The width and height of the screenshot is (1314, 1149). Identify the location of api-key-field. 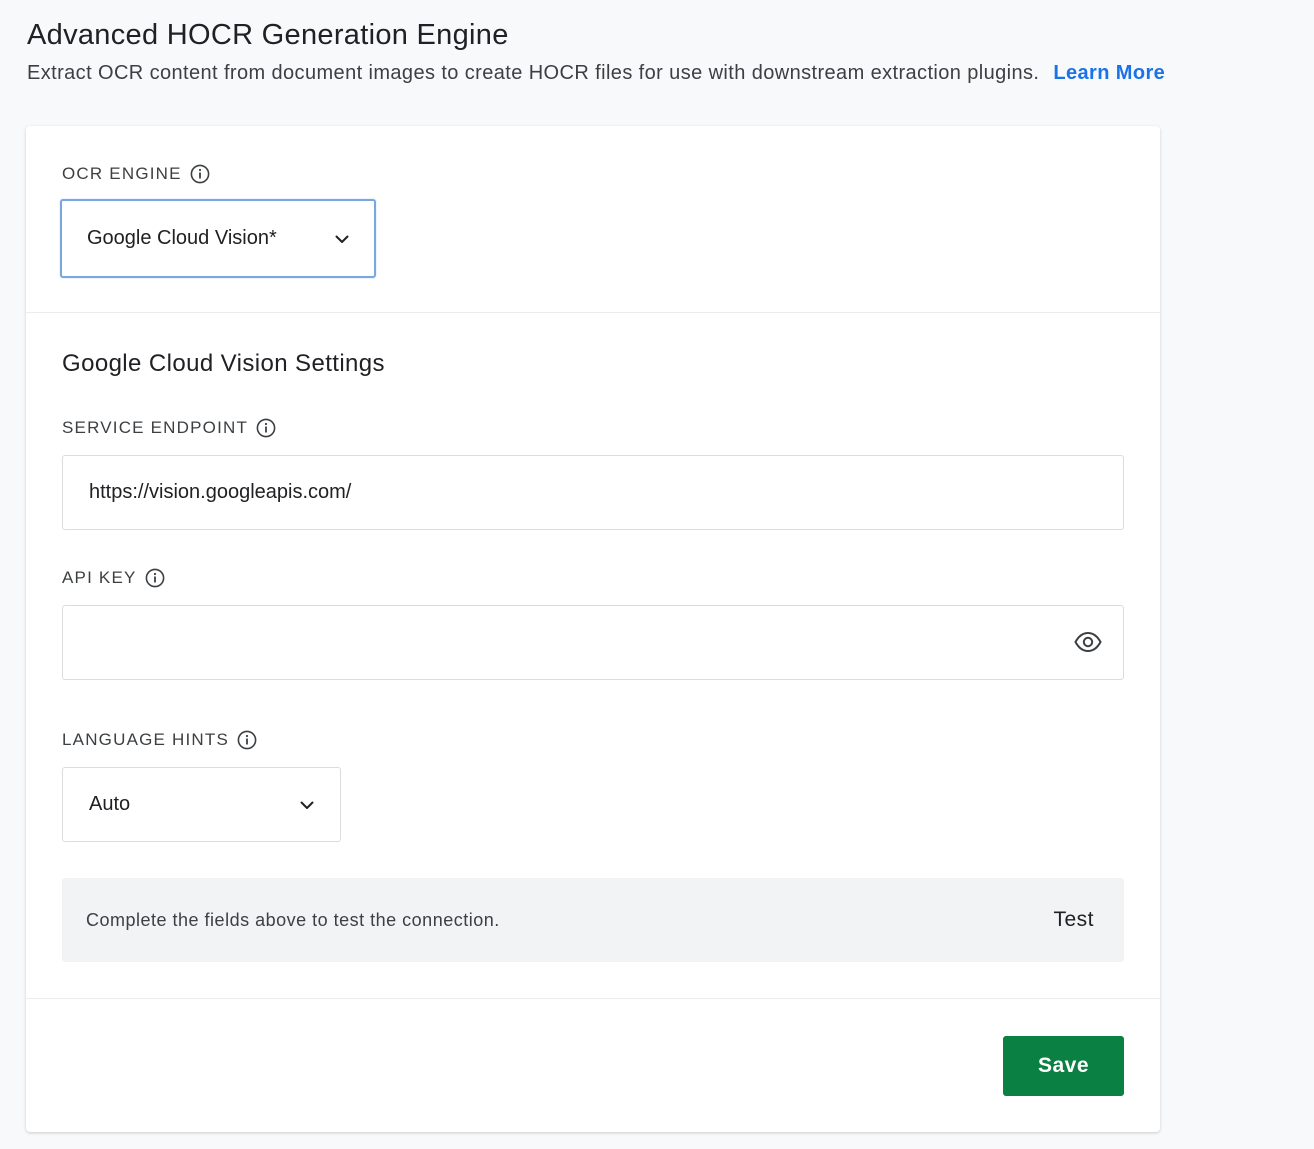
(593, 642).